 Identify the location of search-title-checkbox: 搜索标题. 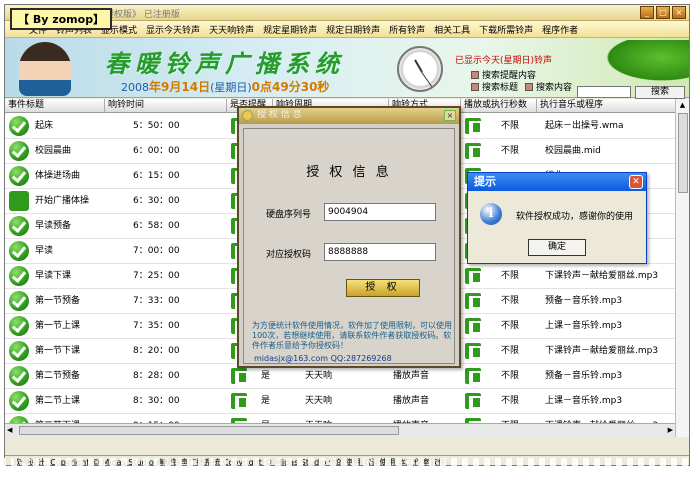
(494, 86).